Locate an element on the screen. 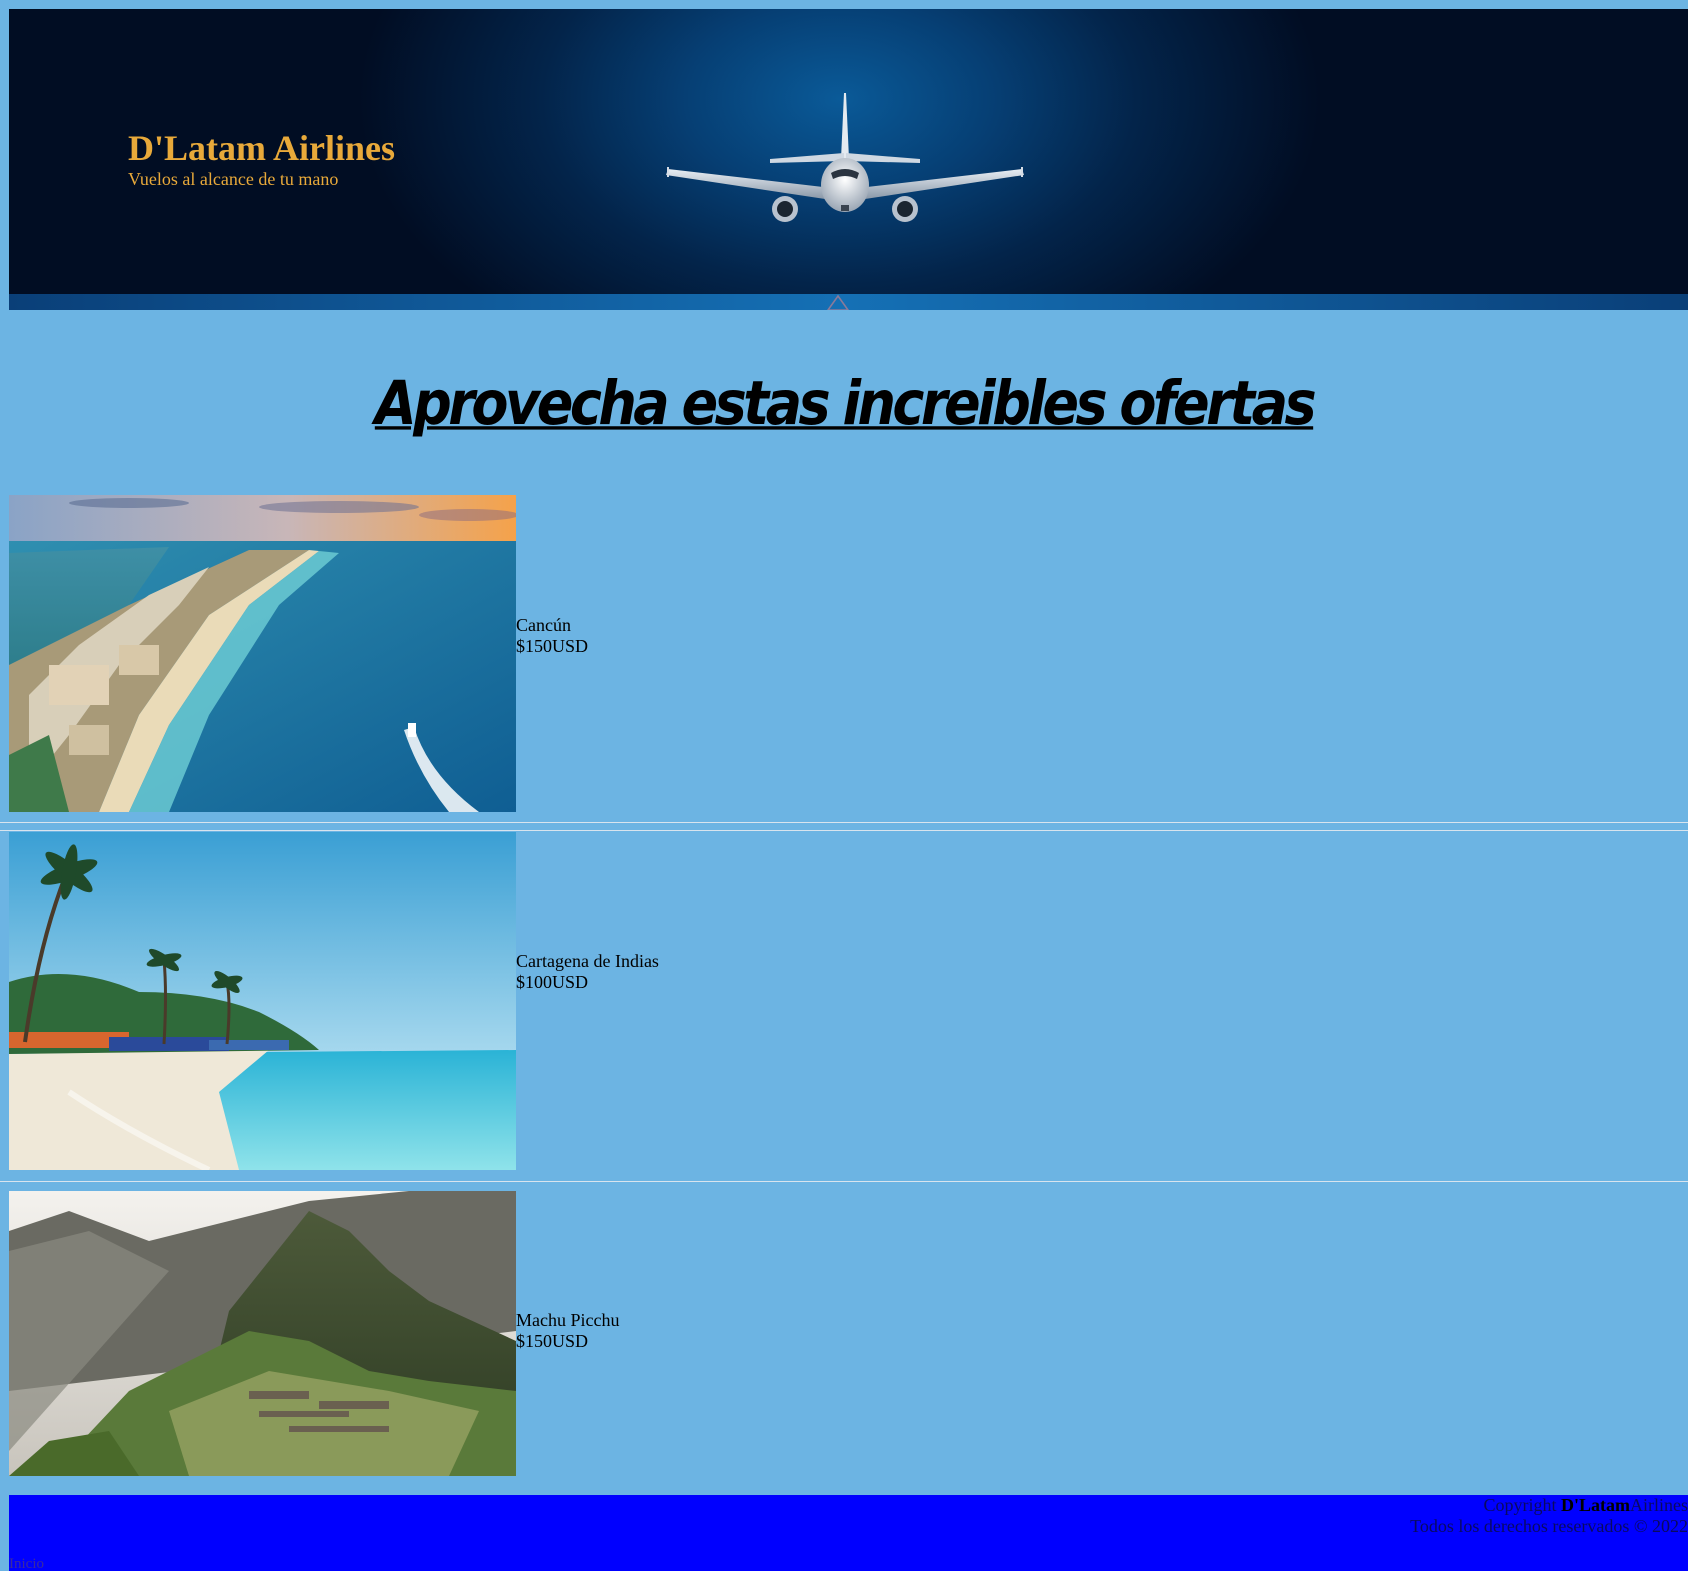  triangle-up-icon is located at coordinates (838, 302).